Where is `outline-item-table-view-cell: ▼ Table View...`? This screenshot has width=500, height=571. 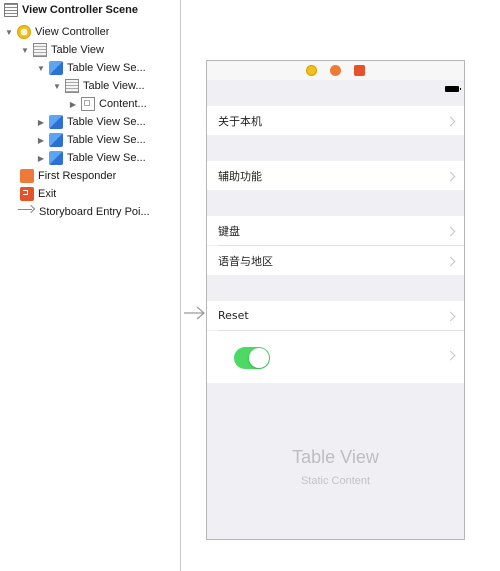 outline-item-table-view-cell: ▼ Table View... is located at coordinates (98, 86).